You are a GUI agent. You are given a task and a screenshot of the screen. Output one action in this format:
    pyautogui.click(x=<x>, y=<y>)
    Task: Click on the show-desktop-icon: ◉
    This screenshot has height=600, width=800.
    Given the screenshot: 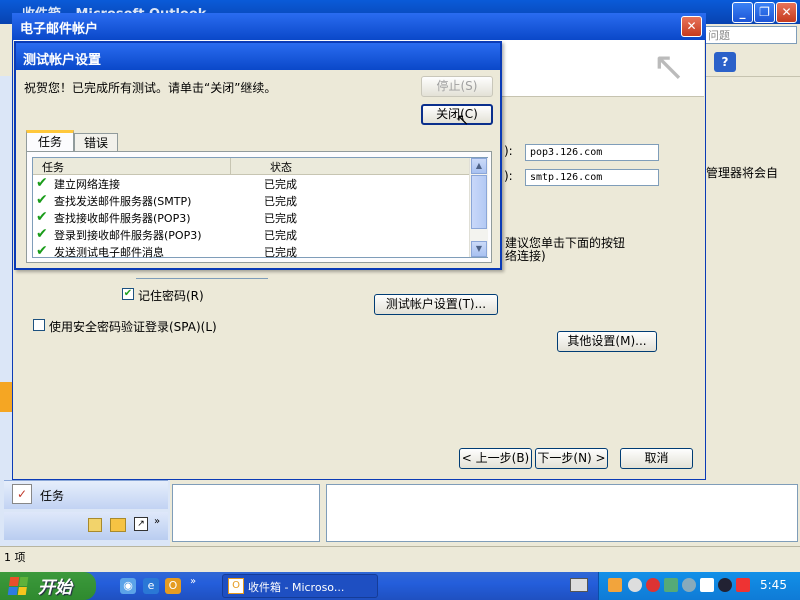 What is the action you would take?
    pyautogui.click(x=128, y=586)
    